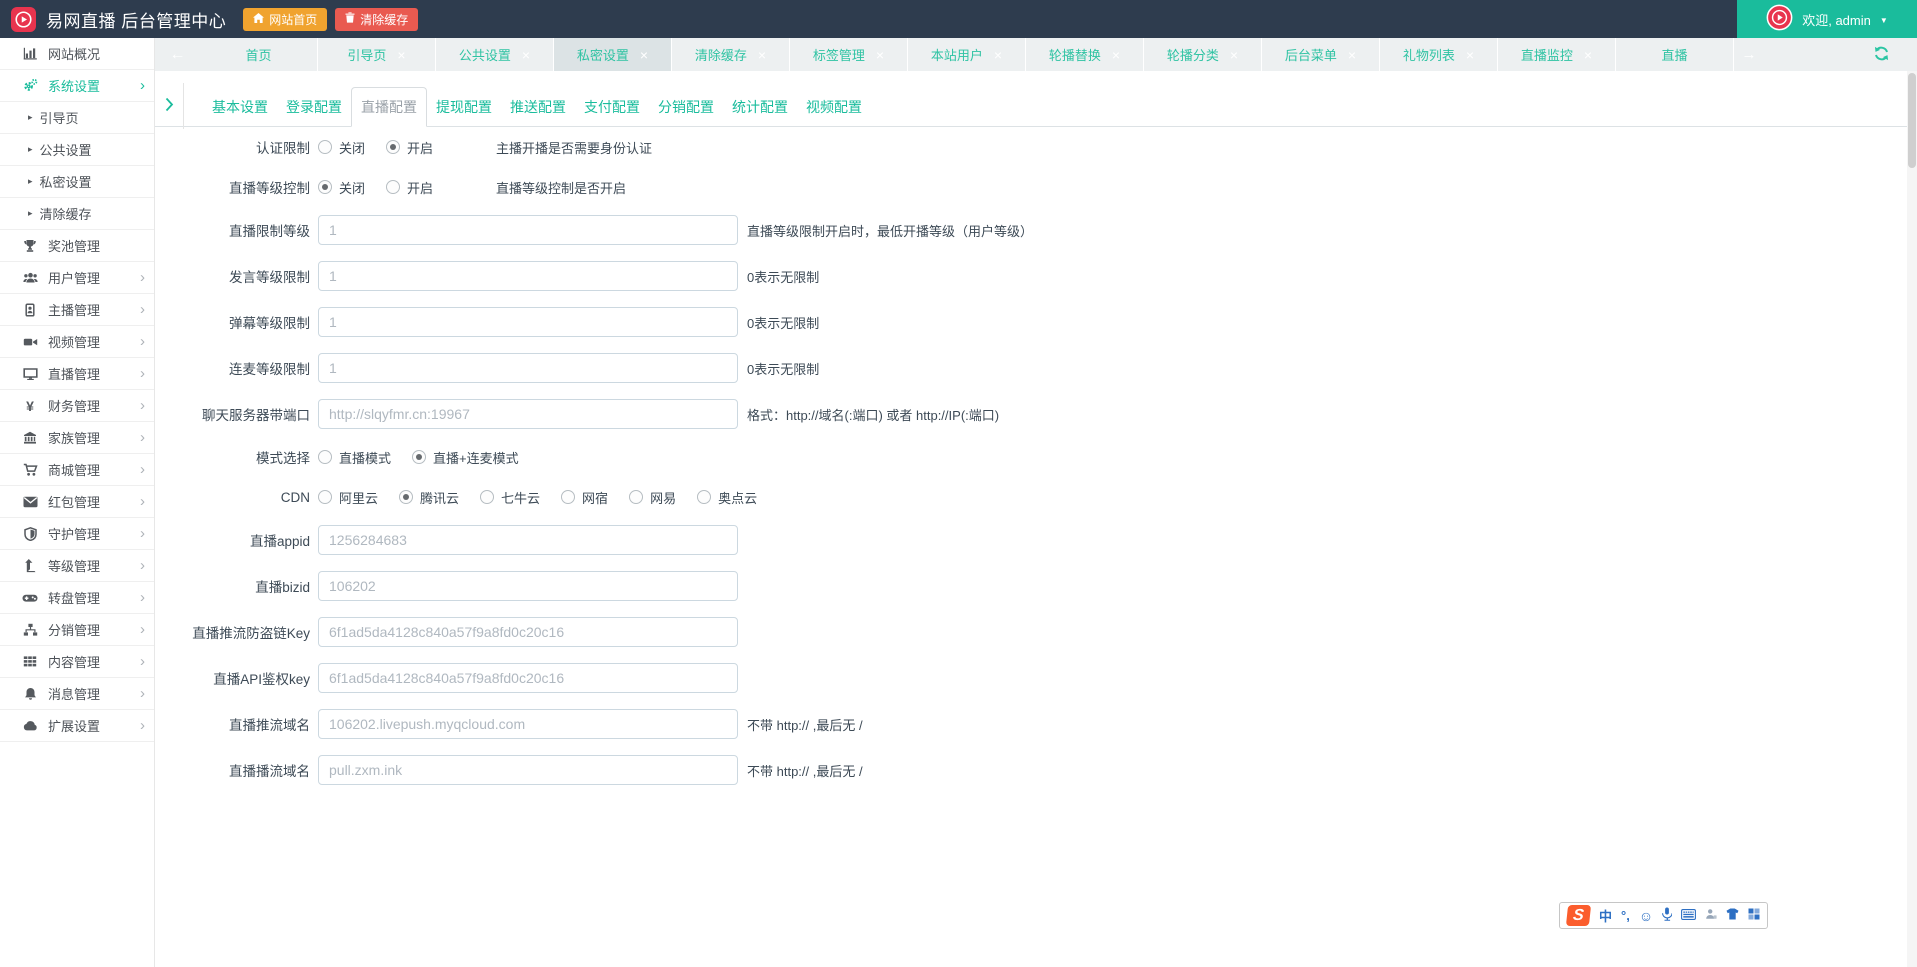 This screenshot has height=967, width=1917. What do you see at coordinates (1557, 54) in the screenshot?
I see `tab-live-monitor: 直播监控 ×` at bounding box center [1557, 54].